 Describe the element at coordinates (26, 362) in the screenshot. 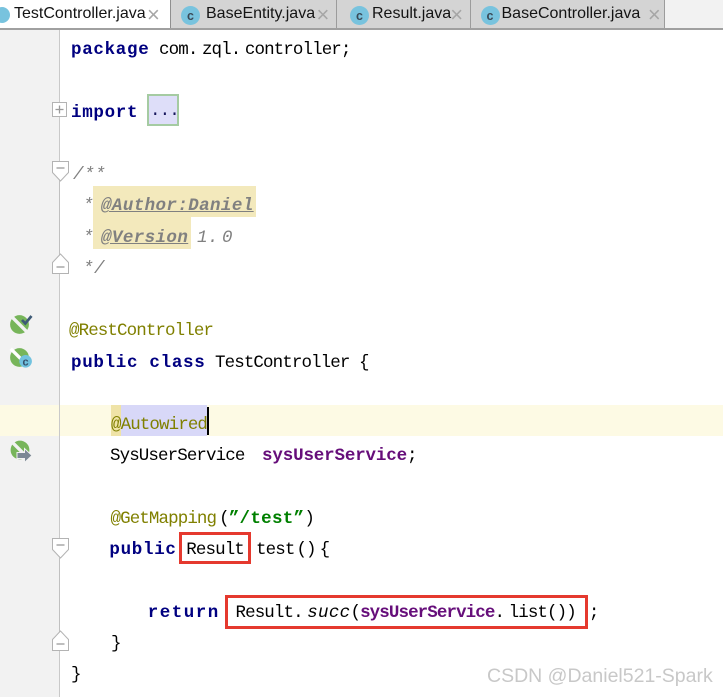

I see `svg-text: c` at that location.